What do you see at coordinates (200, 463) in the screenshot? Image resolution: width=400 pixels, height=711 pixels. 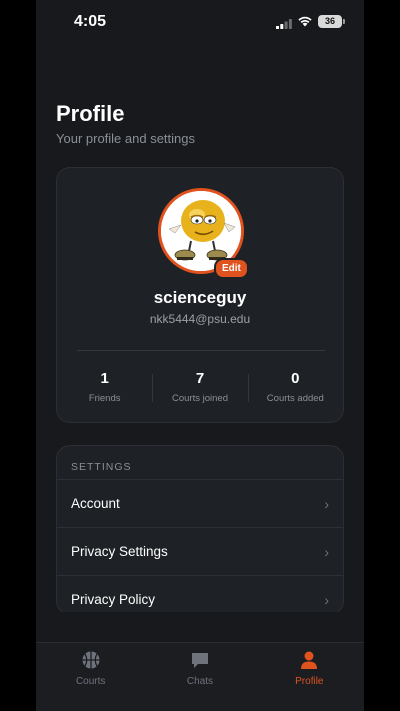 I see `settings-header: SETTINGS` at bounding box center [200, 463].